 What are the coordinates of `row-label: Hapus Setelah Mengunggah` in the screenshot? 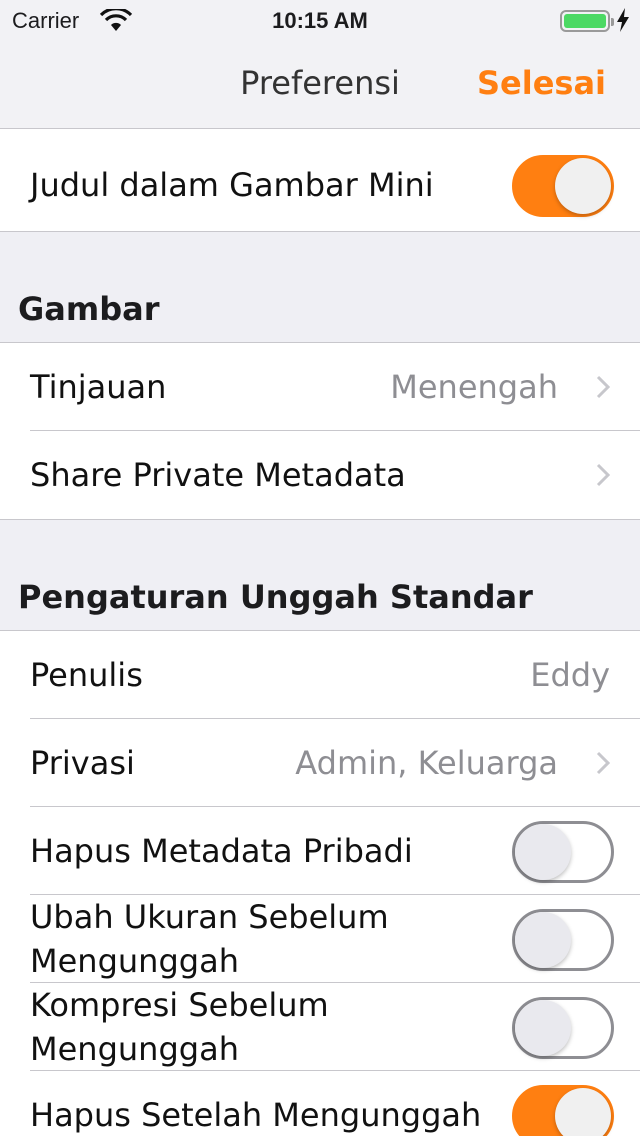 It's located at (256, 1115).